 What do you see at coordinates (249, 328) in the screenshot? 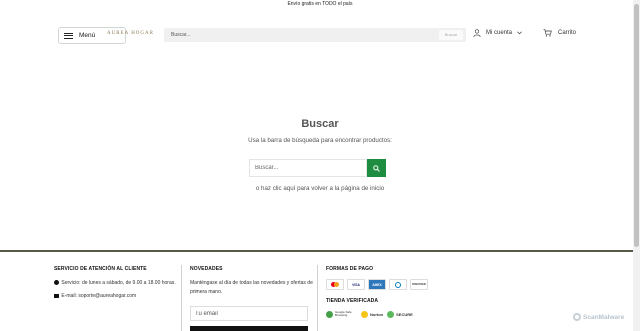
I see `subscribe-button` at bounding box center [249, 328].